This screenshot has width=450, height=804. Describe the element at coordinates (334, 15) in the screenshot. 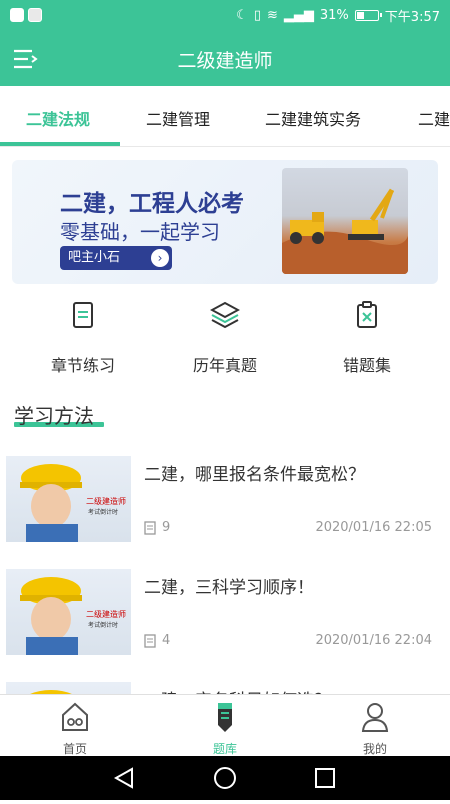

I see `battery-percent: 31%` at that location.